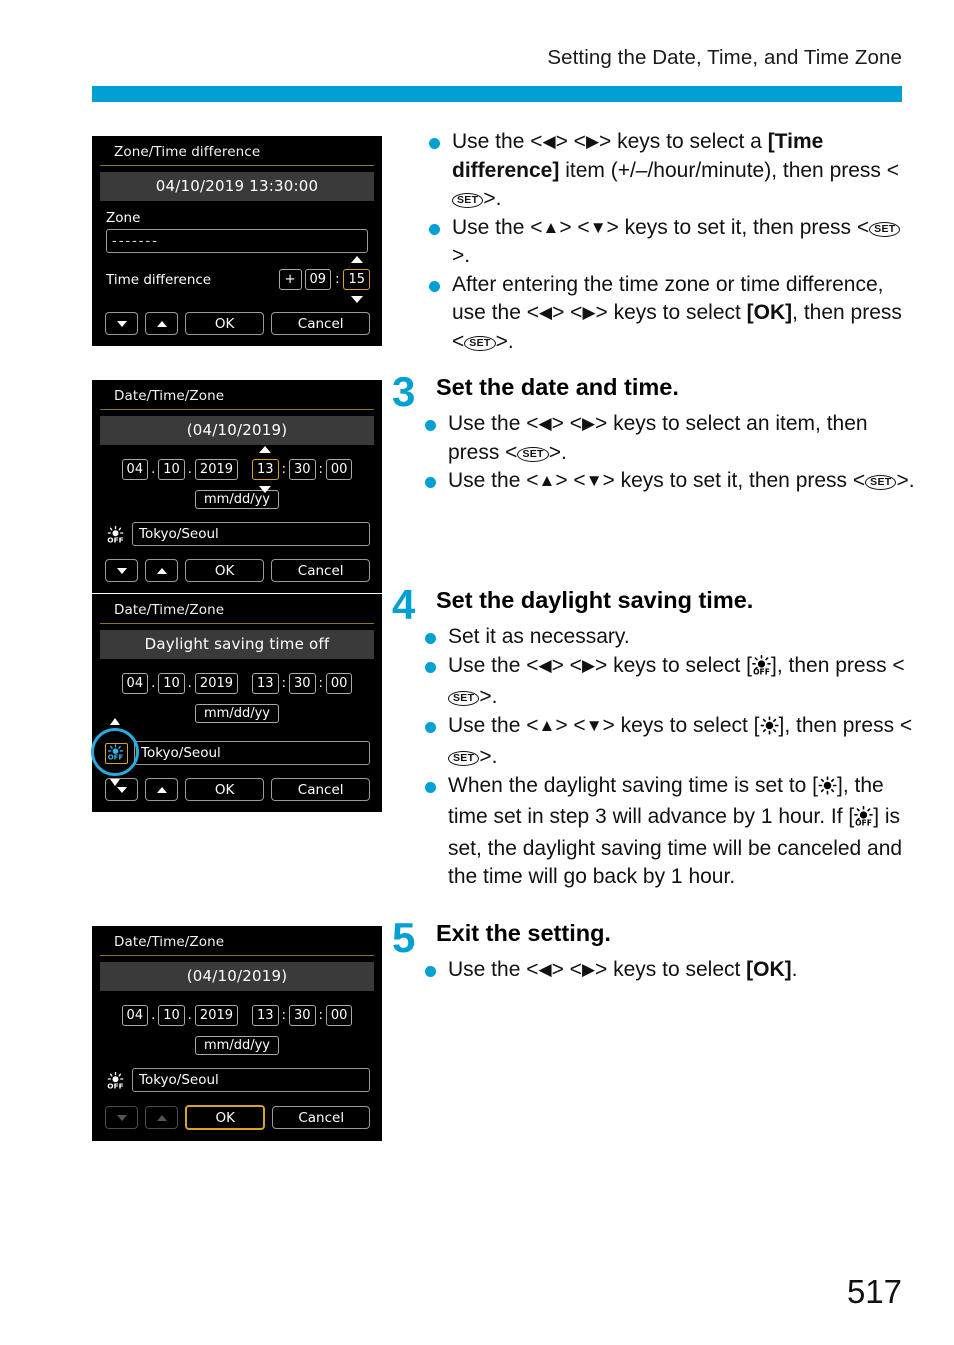 Image resolution: width=954 pixels, height=1345 pixels. Describe the element at coordinates (237, 186) in the screenshot. I see `screen-banner: 04/10/2019 13:30:00` at that location.